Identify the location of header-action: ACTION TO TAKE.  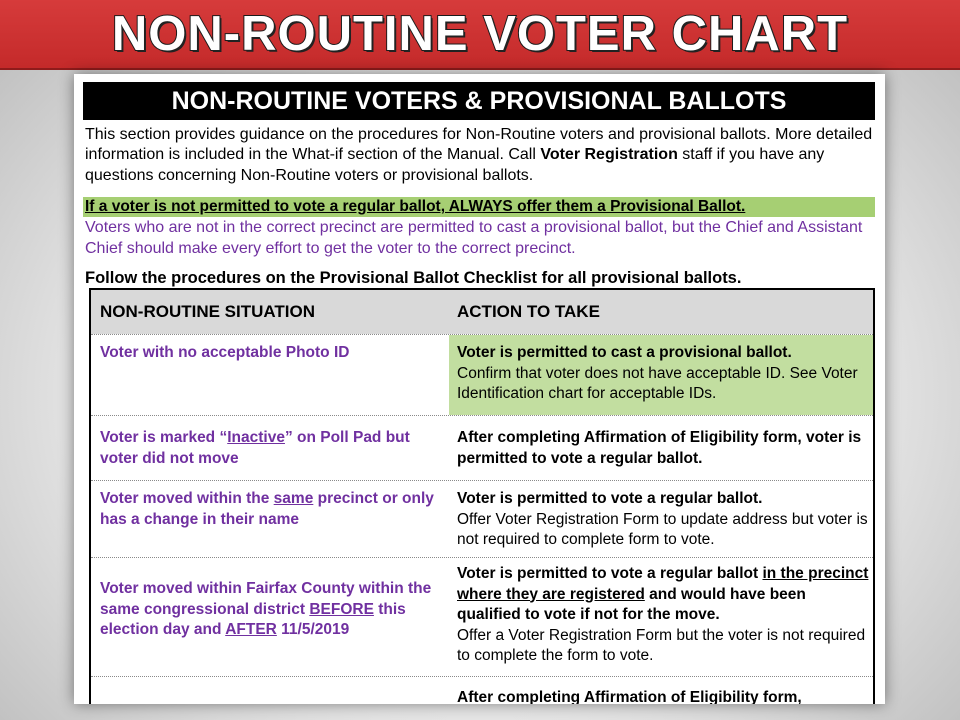
(661, 312).